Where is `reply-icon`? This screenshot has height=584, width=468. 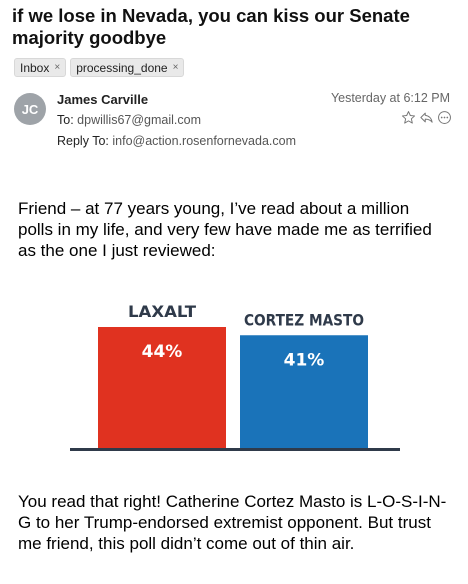
reply-icon is located at coordinates (426, 117).